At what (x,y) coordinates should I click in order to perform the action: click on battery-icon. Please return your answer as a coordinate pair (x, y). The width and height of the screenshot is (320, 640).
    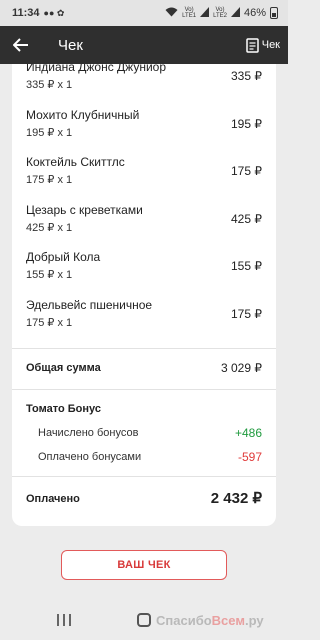
    Looking at the image, I should click on (274, 13).